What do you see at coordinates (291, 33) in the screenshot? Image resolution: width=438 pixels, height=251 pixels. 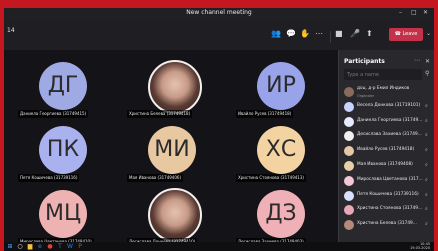 I see `chat-icon: 💬` at bounding box center [291, 33].